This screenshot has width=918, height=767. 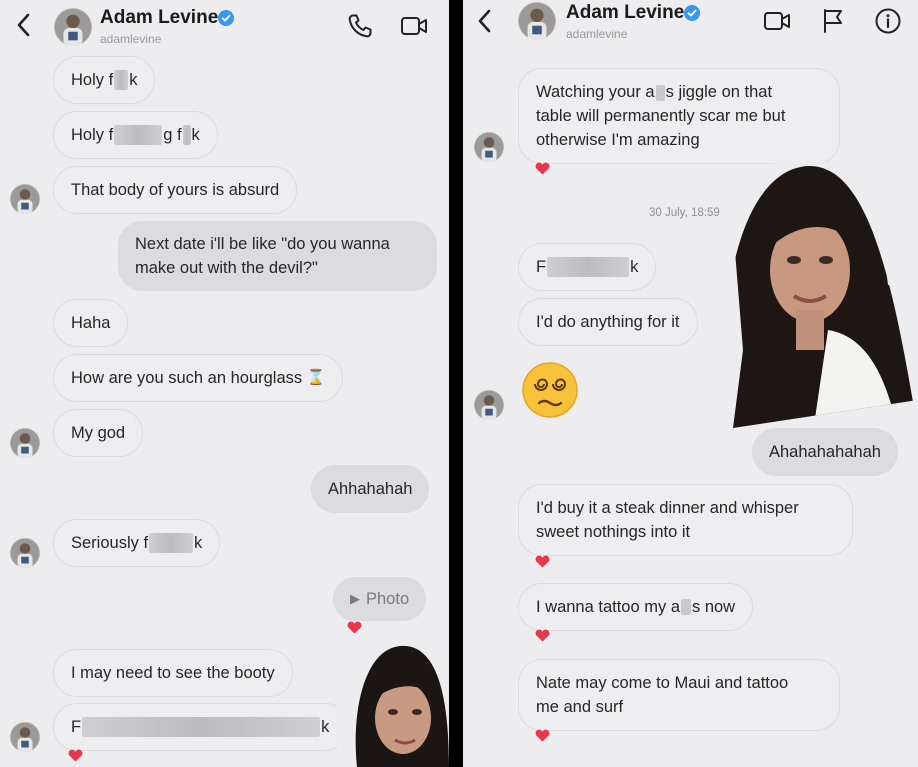 What do you see at coordinates (550, 390) in the screenshot?
I see `dizzy-face-icon` at bounding box center [550, 390].